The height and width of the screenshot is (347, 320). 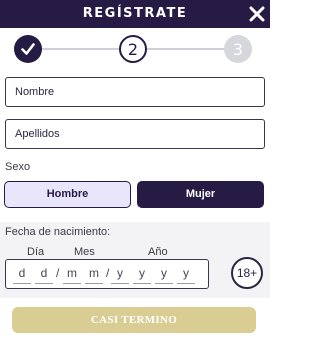 What do you see at coordinates (247, 273) in the screenshot?
I see `age-18-plus-badge: 18+` at bounding box center [247, 273].